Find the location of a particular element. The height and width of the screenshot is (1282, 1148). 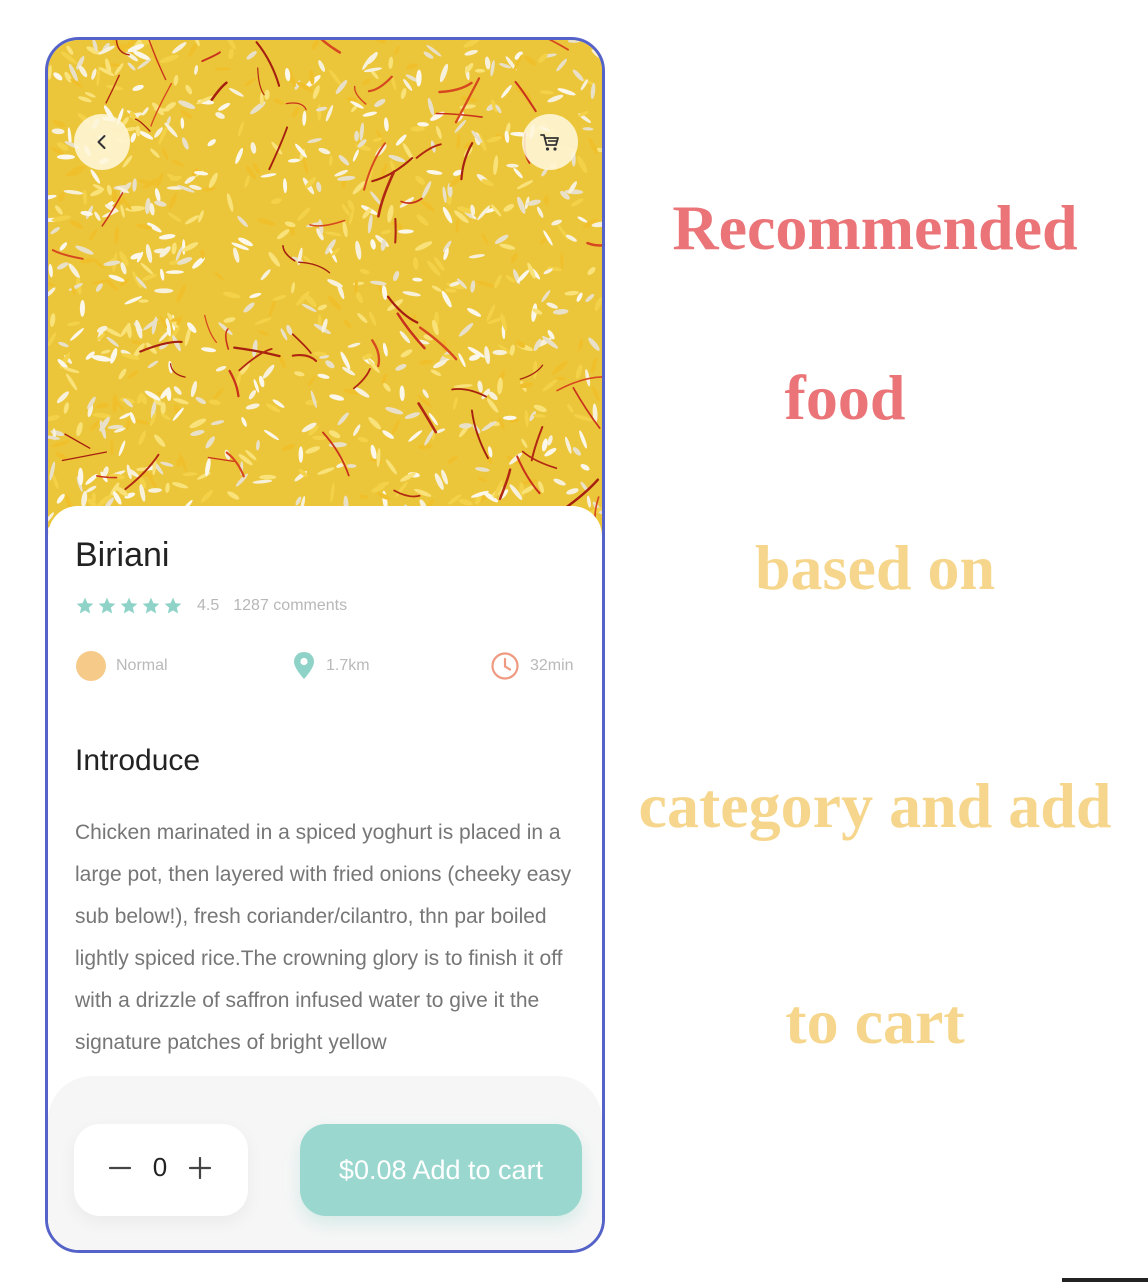

cart-button is located at coordinates (550, 142).